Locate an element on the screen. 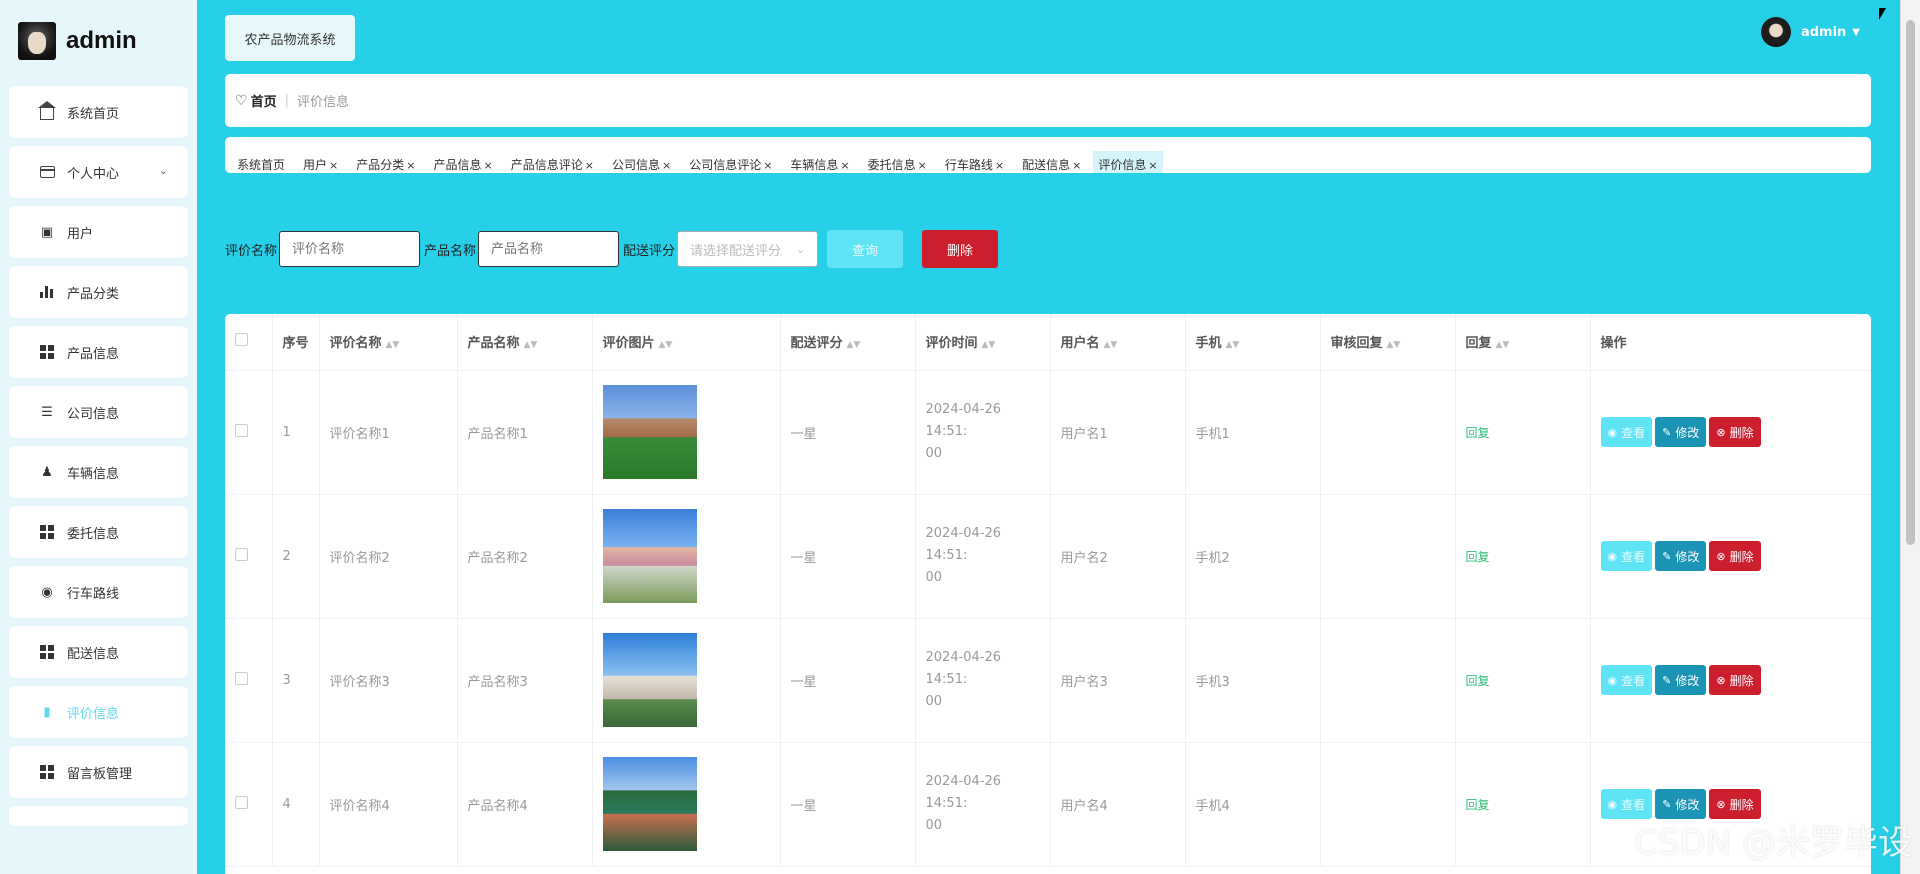  sidebar-item-vehicle-info: ♟ 车辆信息 is located at coordinates (98, 472).